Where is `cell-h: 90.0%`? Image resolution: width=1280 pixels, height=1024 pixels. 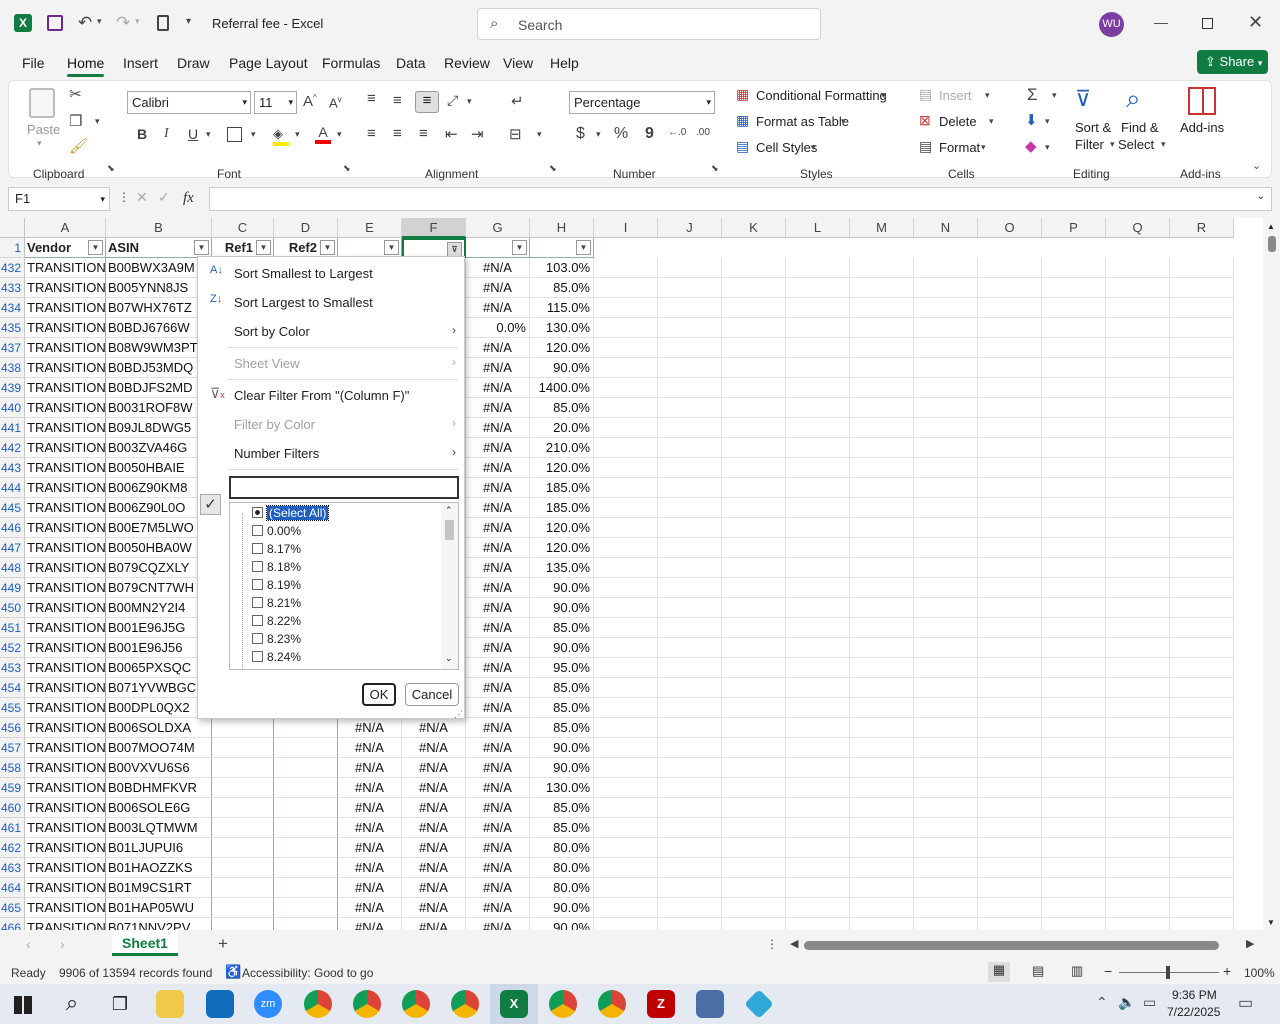 cell-h: 90.0% is located at coordinates (562, 768).